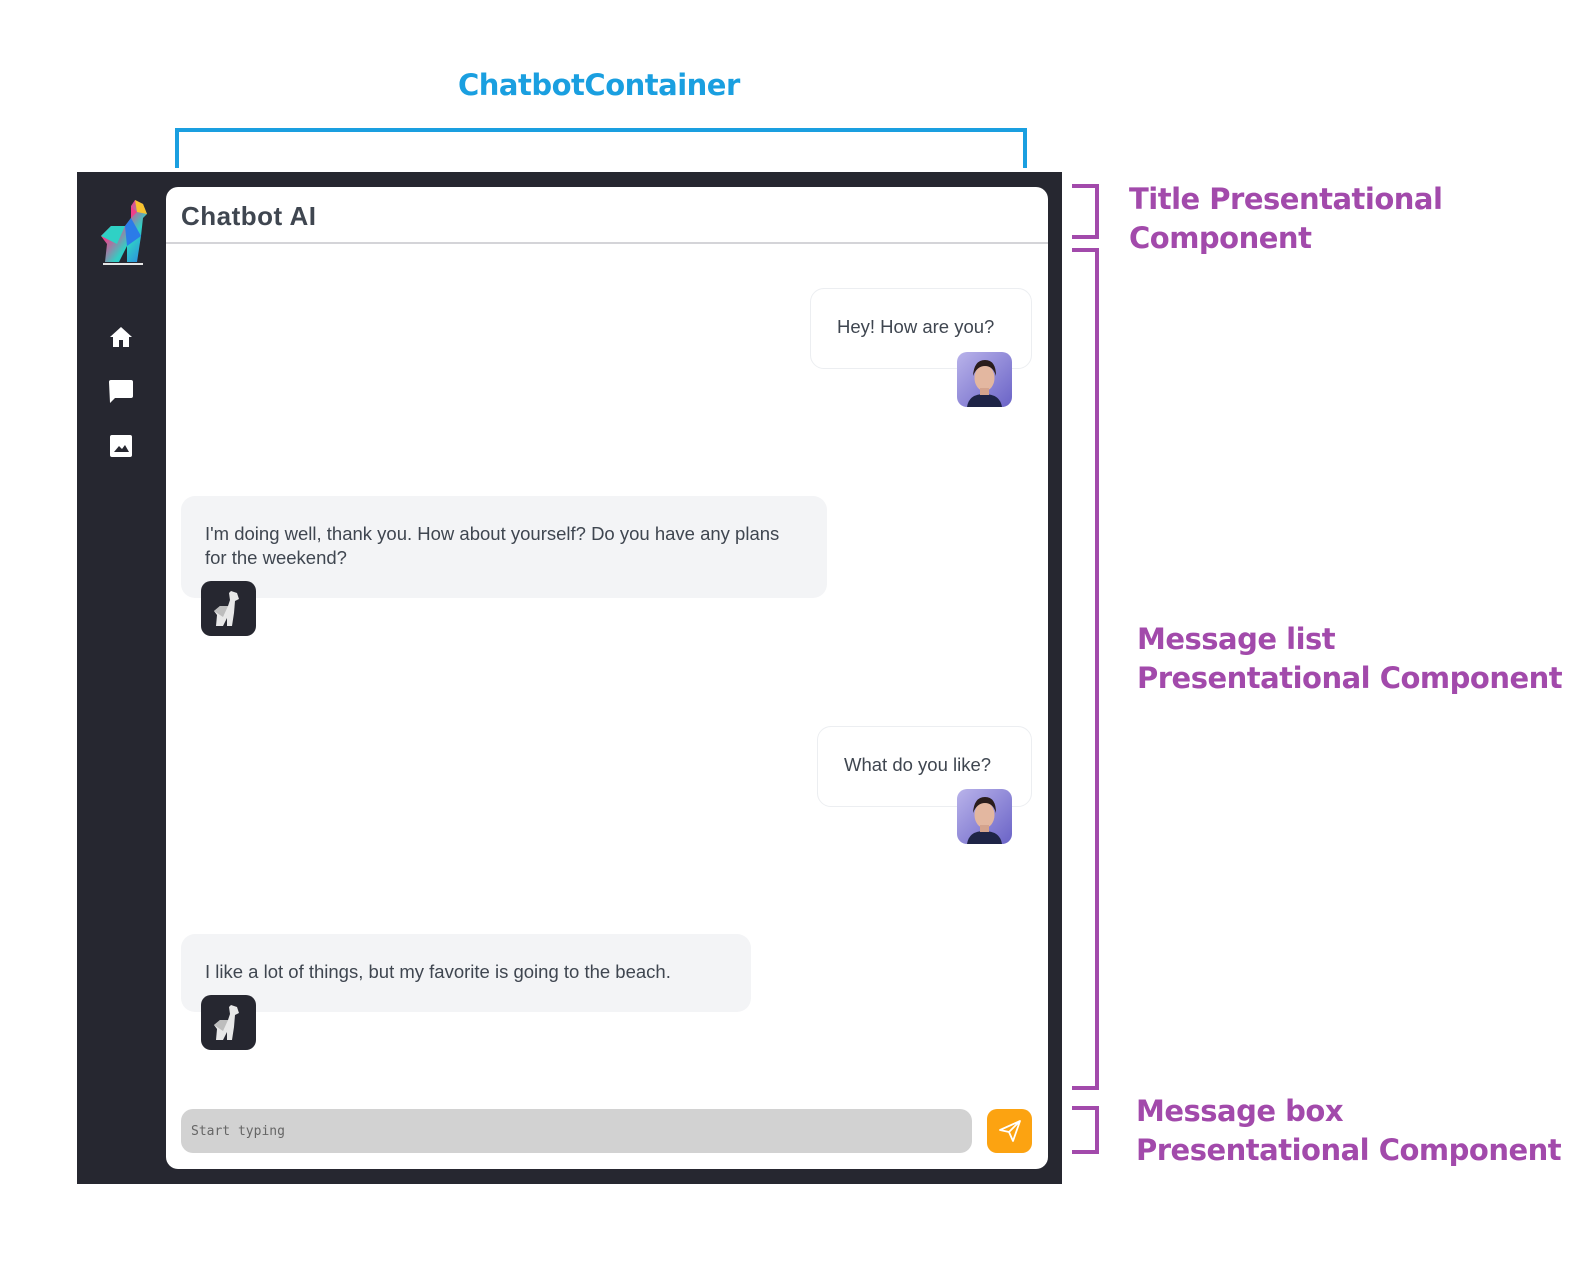 The width and height of the screenshot is (1577, 1270). I want to click on send-icon, so click(1009, 1131).